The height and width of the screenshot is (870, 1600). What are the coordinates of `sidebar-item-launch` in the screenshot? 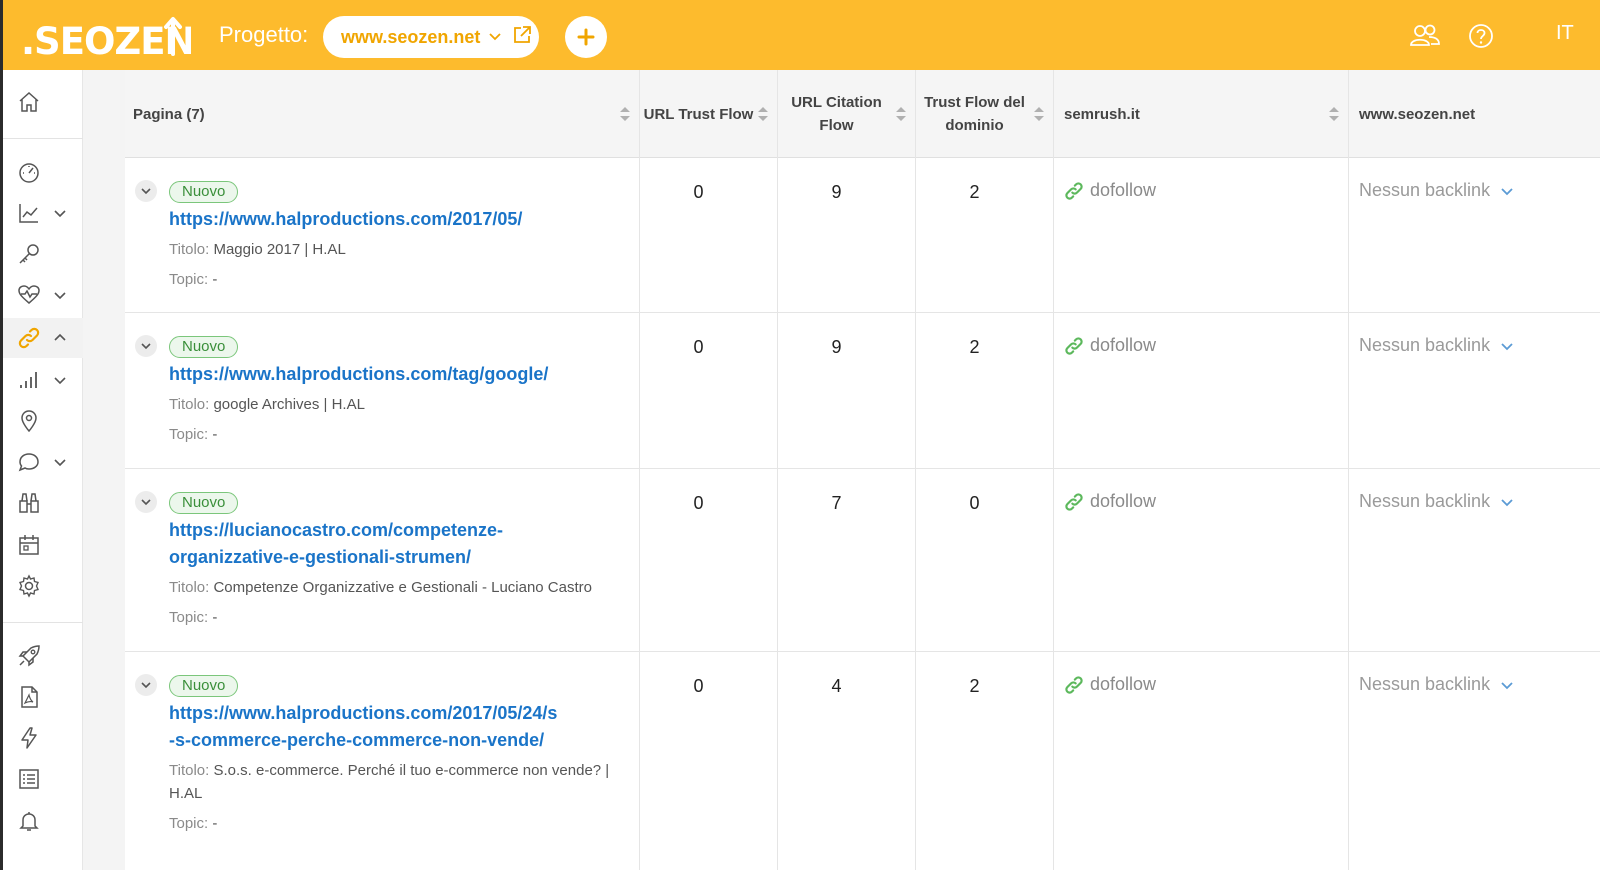 It's located at (43, 656).